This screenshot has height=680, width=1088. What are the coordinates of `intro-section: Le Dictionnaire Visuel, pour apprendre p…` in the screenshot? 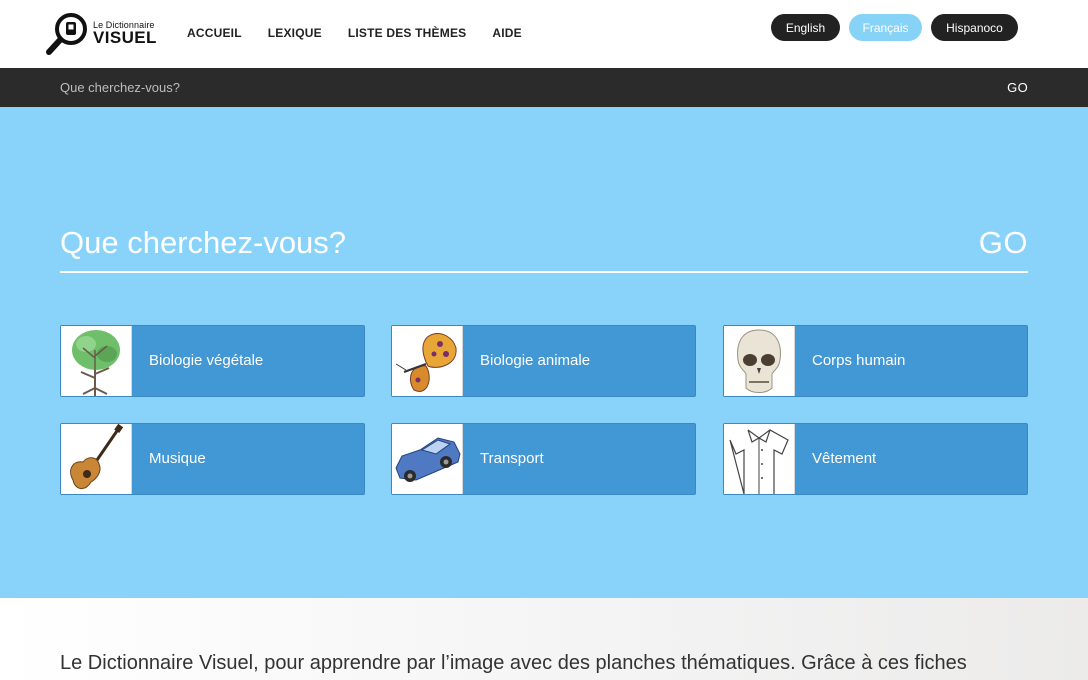 It's located at (544, 639).